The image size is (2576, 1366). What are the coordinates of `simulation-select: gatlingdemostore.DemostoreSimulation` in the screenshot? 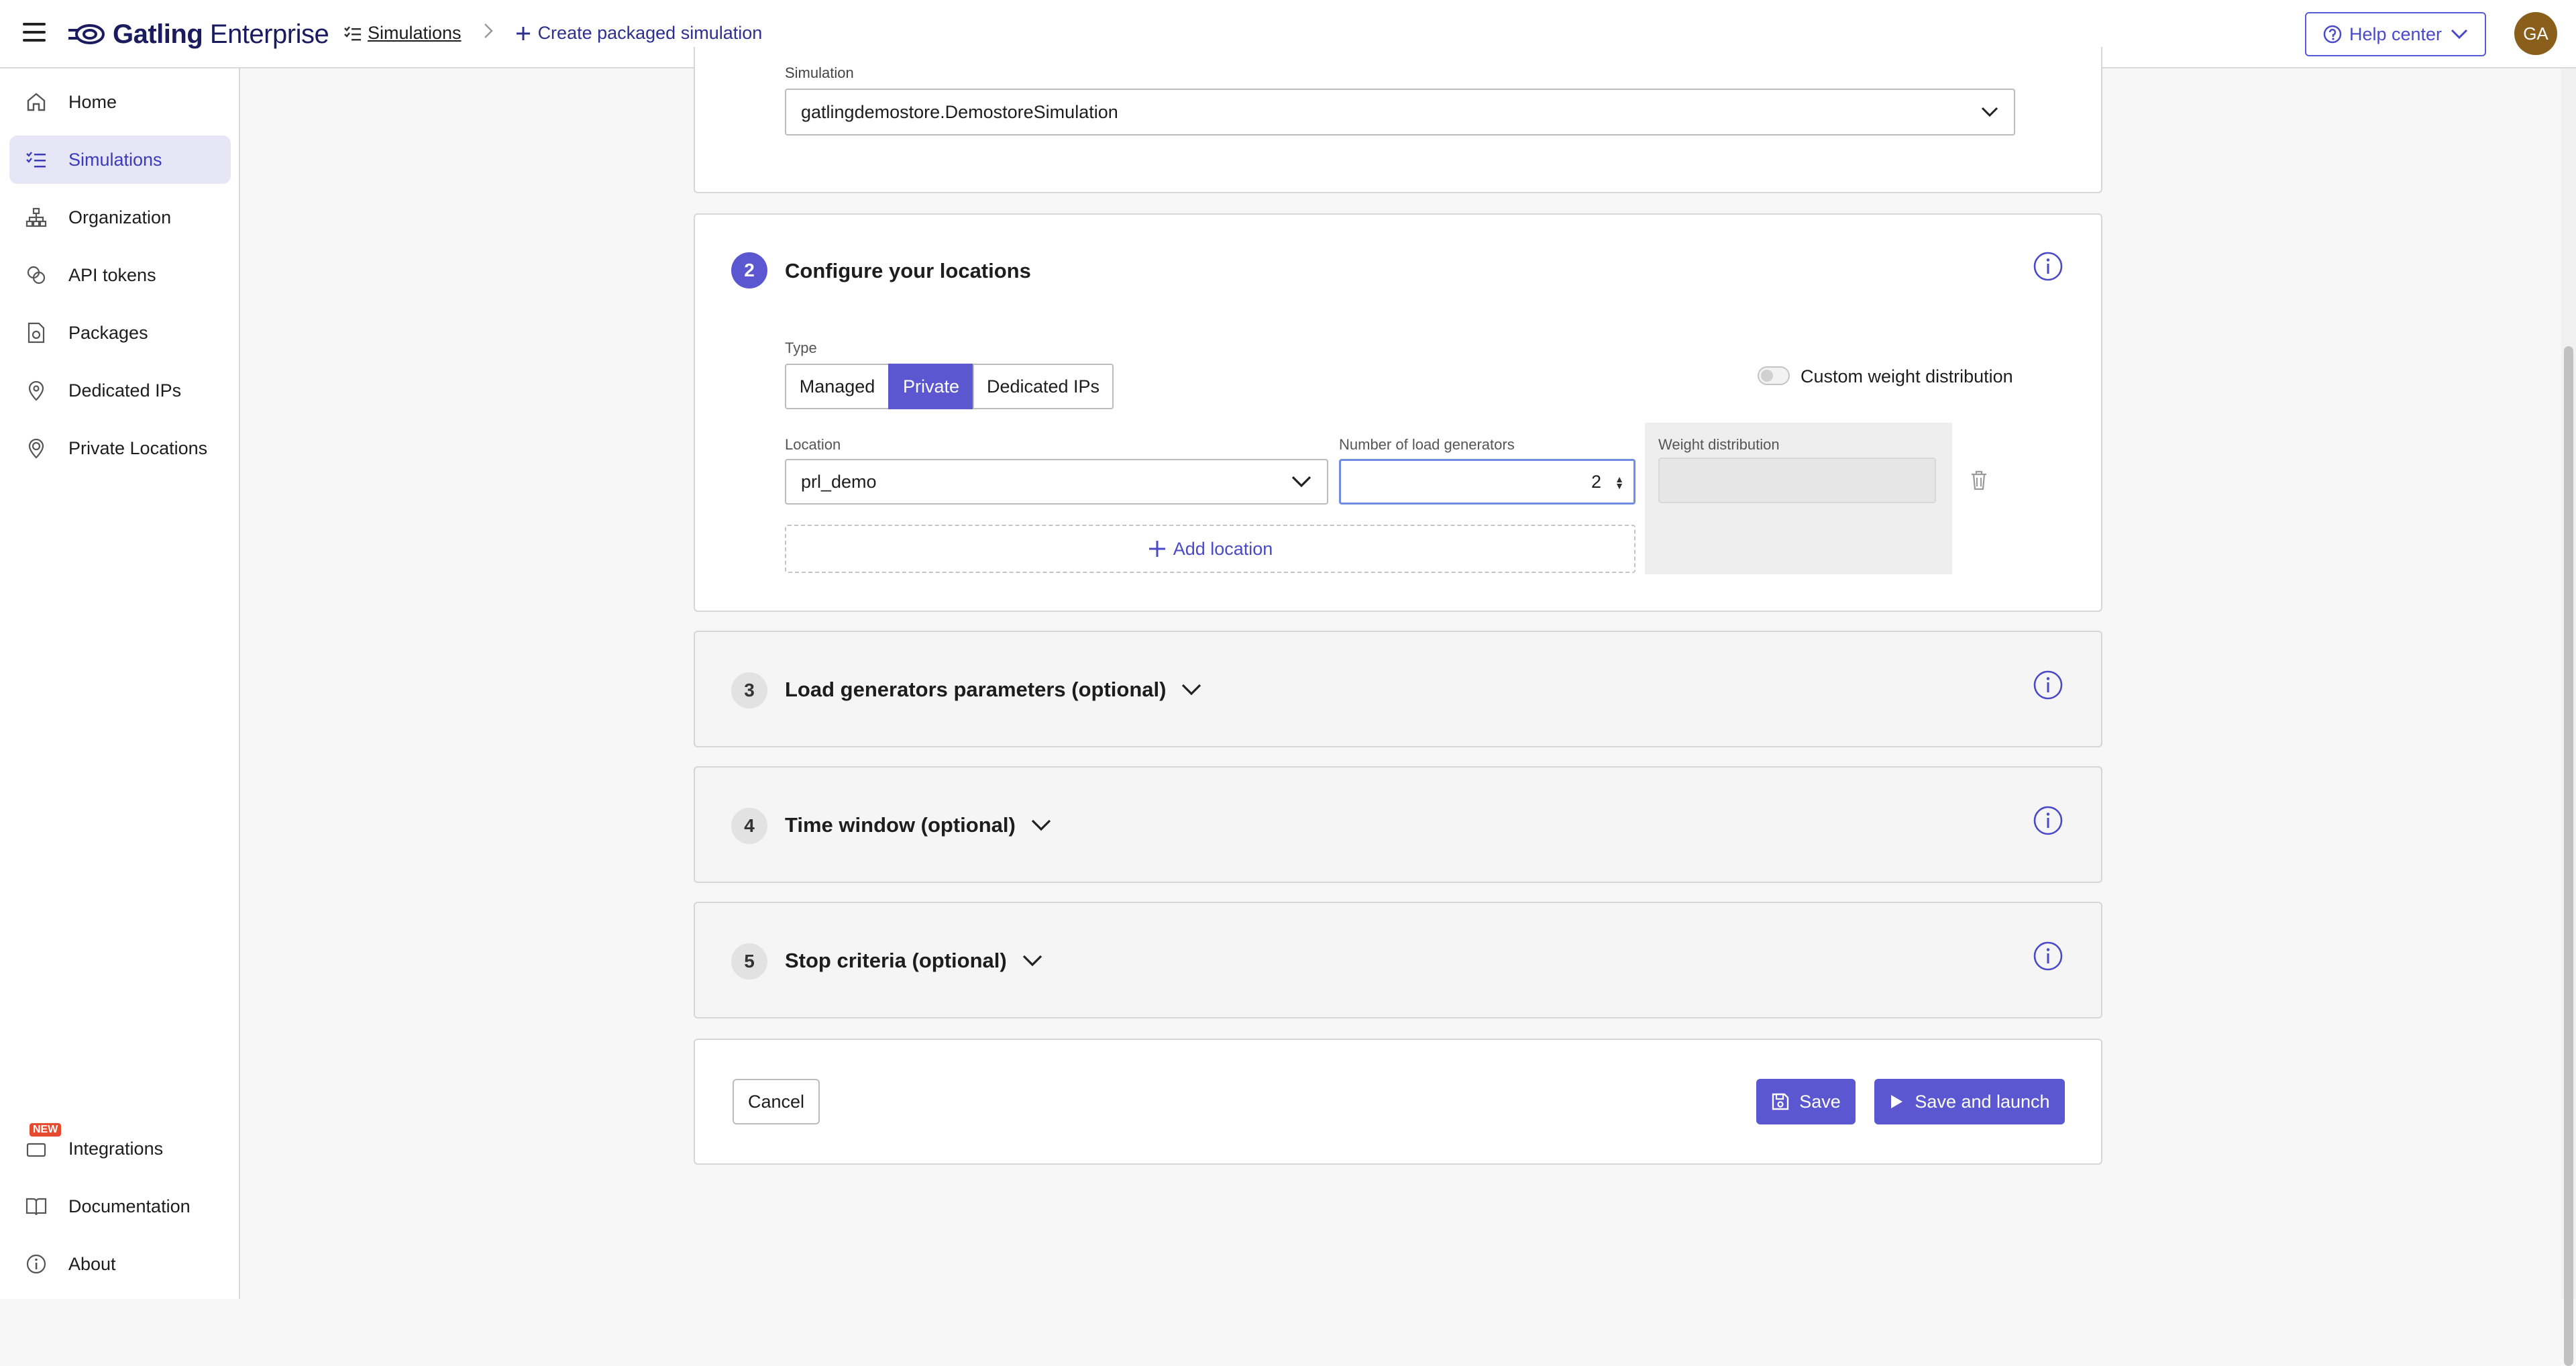 It's located at (1400, 113).